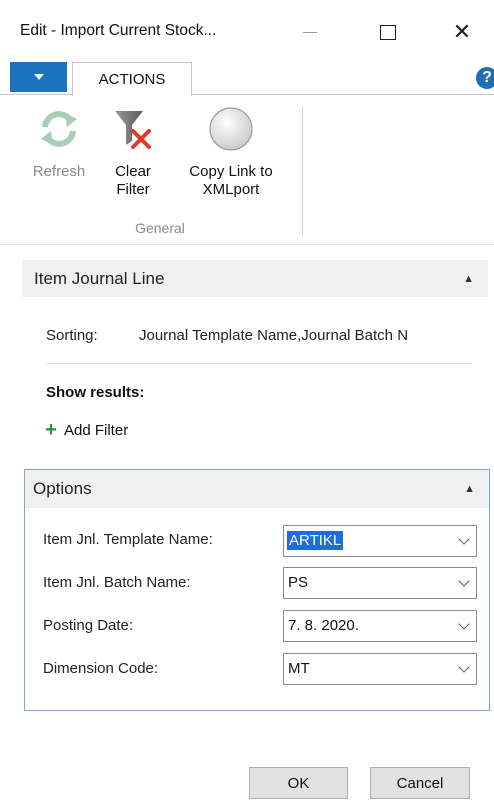 The width and height of the screenshot is (494, 812). I want to click on minimize-icon, so click(310, 32).